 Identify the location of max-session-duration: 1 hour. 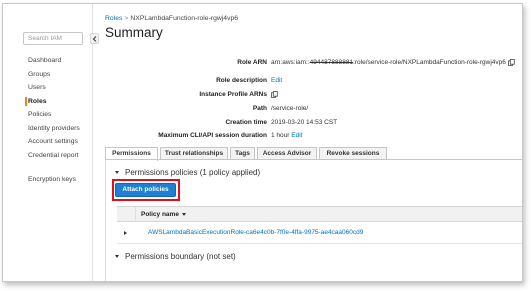
(280, 135).